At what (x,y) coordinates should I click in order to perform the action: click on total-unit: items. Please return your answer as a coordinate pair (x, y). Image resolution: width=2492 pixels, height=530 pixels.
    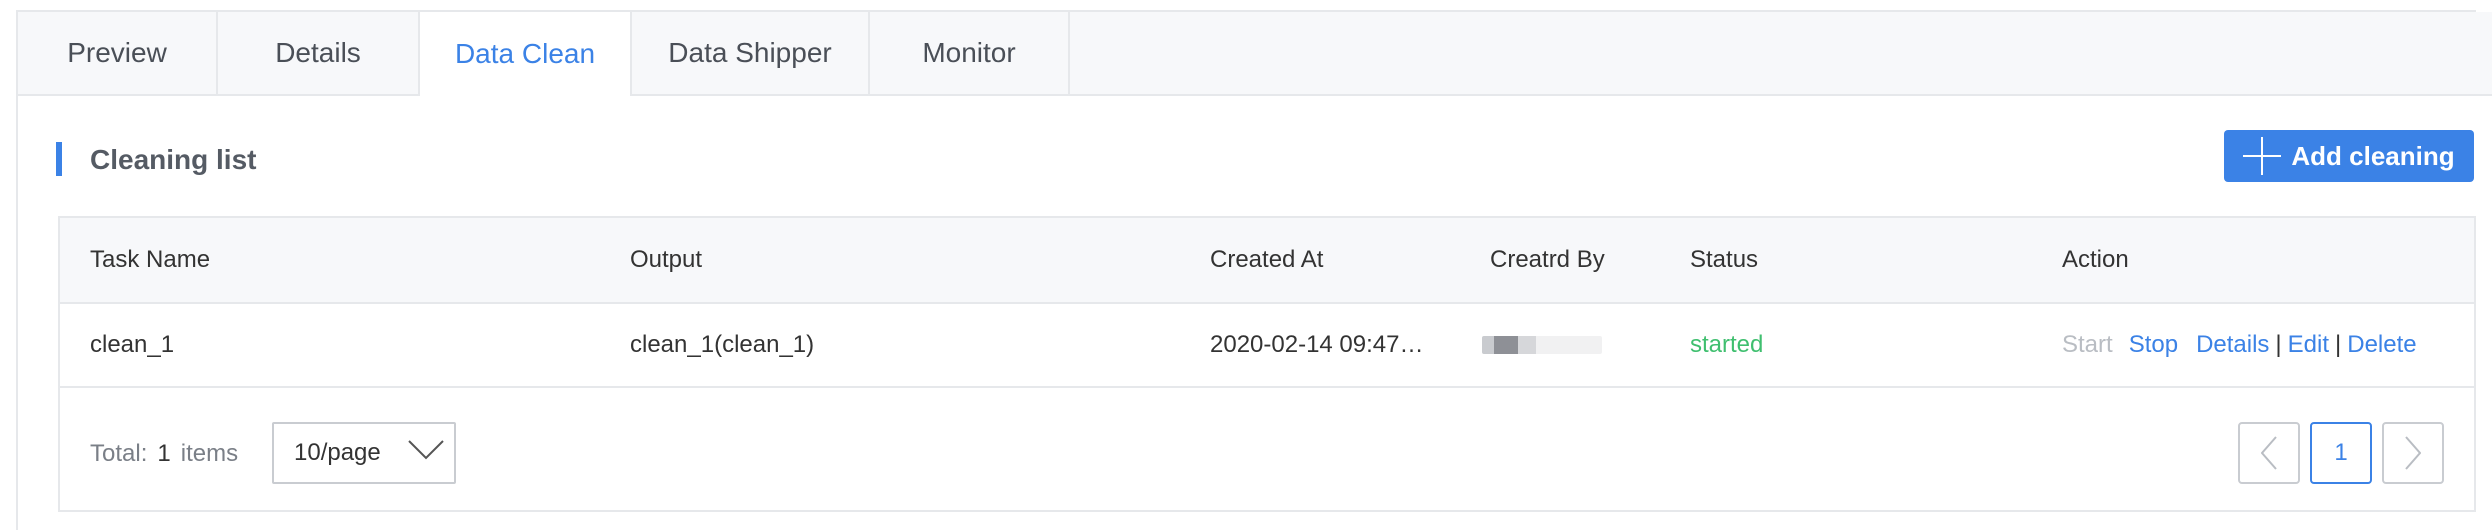
    Looking at the image, I should click on (209, 453).